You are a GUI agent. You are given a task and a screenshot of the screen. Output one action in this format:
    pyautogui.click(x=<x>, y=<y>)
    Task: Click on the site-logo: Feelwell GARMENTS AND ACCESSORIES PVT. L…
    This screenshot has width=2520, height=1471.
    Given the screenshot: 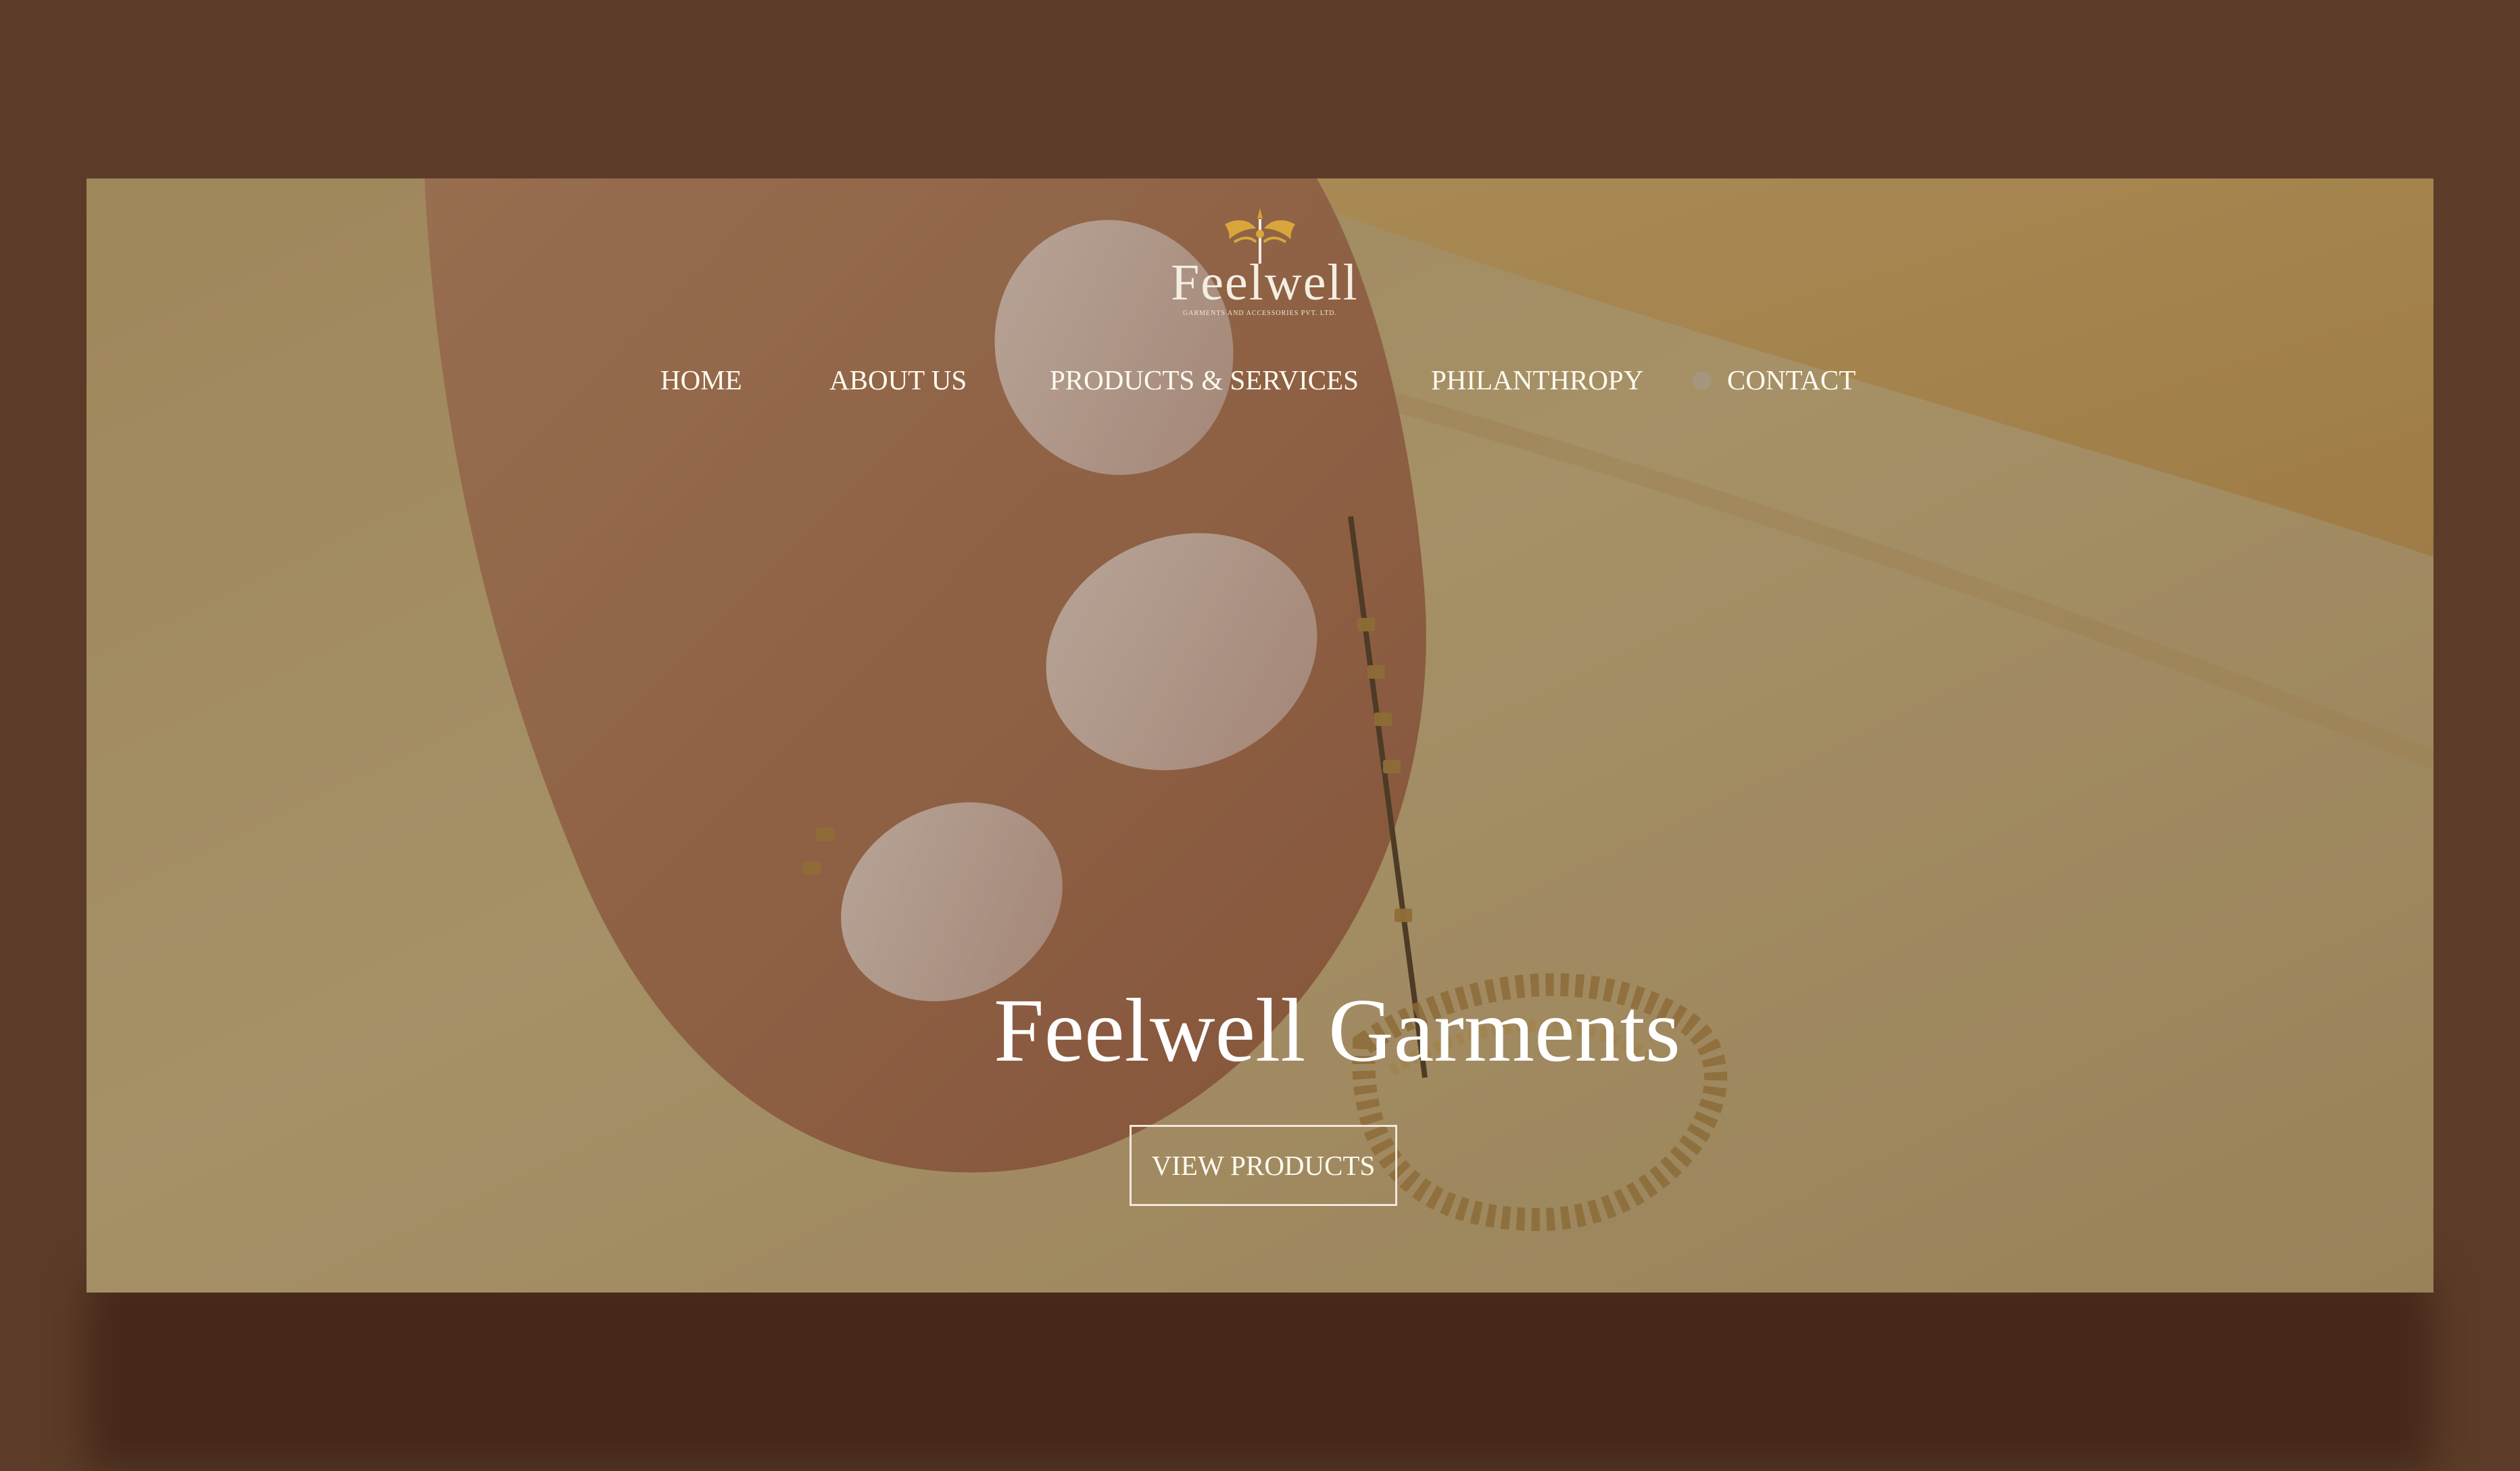 What is the action you would take?
    pyautogui.click(x=1265, y=273)
    